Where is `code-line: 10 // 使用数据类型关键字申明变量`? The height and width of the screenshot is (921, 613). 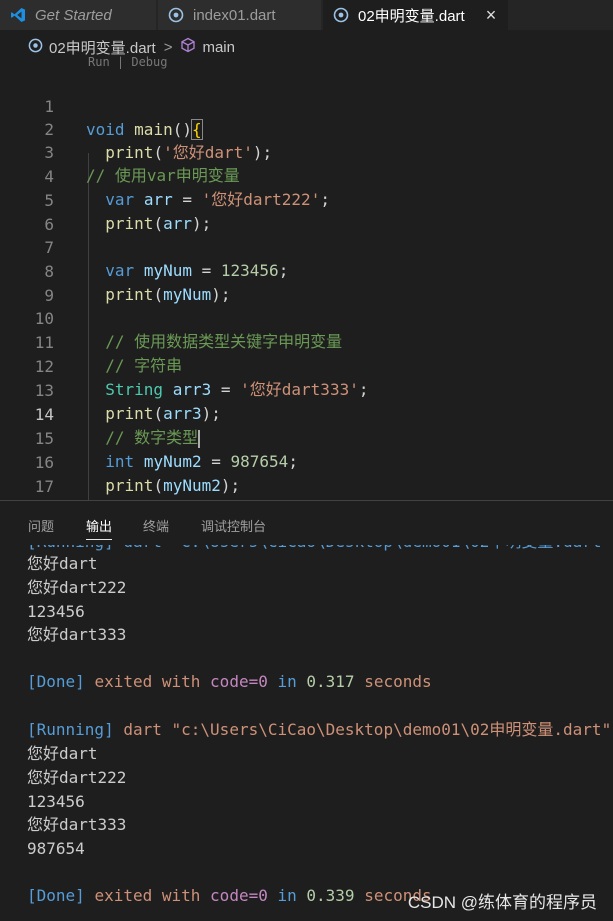 code-line: 10 // 使用数据类型关键字申明变量 is located at coordinates (306, 317).